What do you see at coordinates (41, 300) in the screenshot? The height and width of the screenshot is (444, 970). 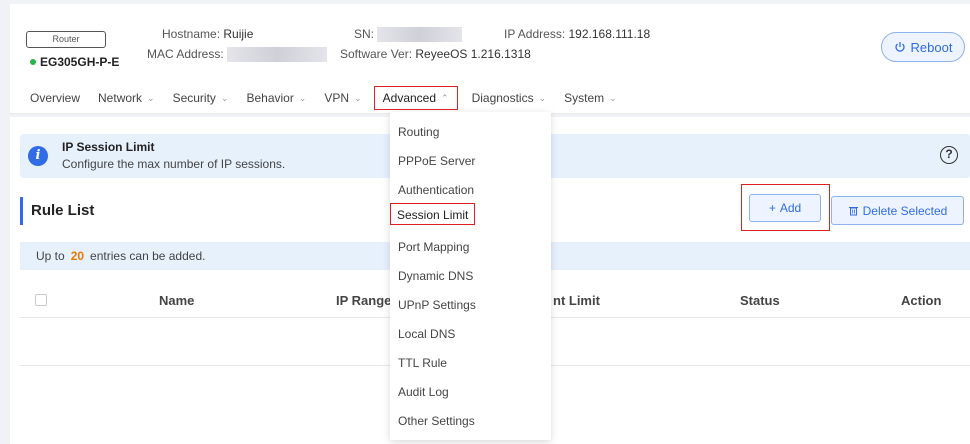 I see `select-all-checkbox` at bounding box center [41, 300].